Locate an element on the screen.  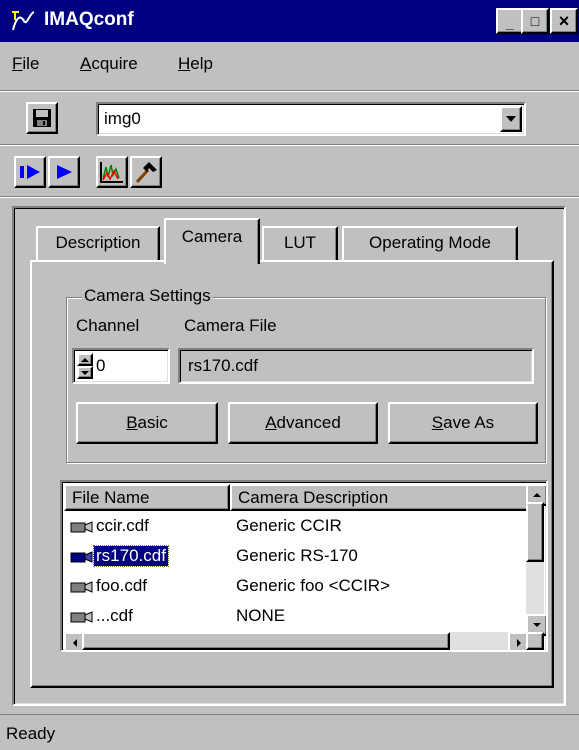
channel-value: 0 is located at coordinates (101, 365).